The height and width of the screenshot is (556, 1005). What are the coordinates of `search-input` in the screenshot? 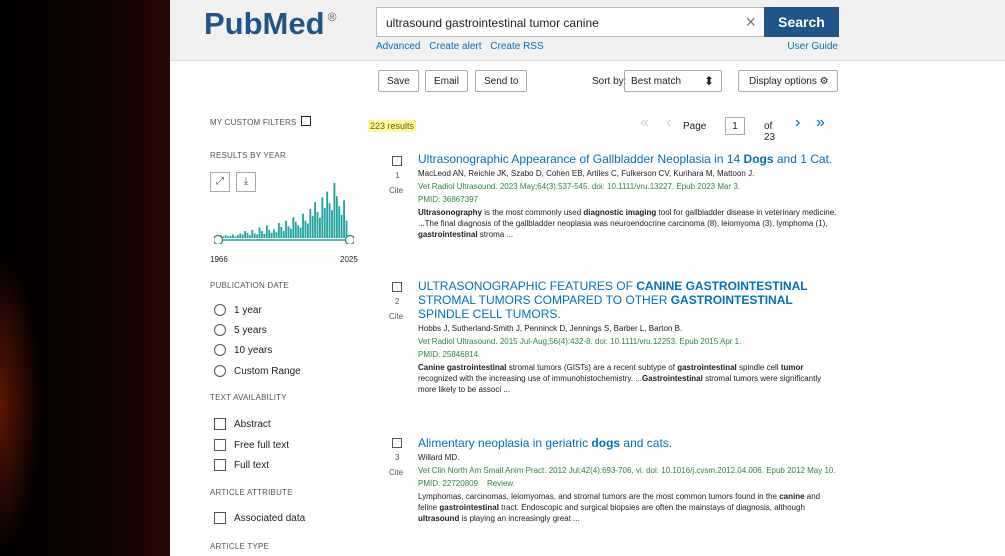 It's located at (556, 23).